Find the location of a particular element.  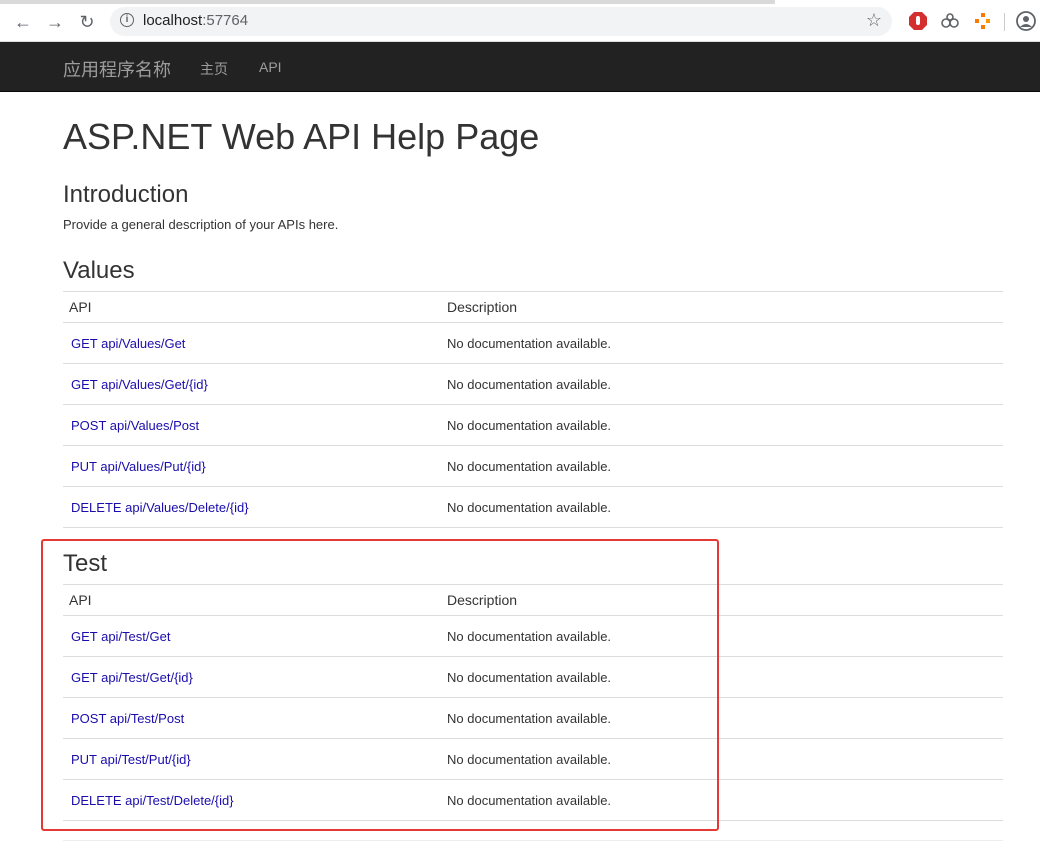

forward-icon: → is located at coordinates (55, 22).